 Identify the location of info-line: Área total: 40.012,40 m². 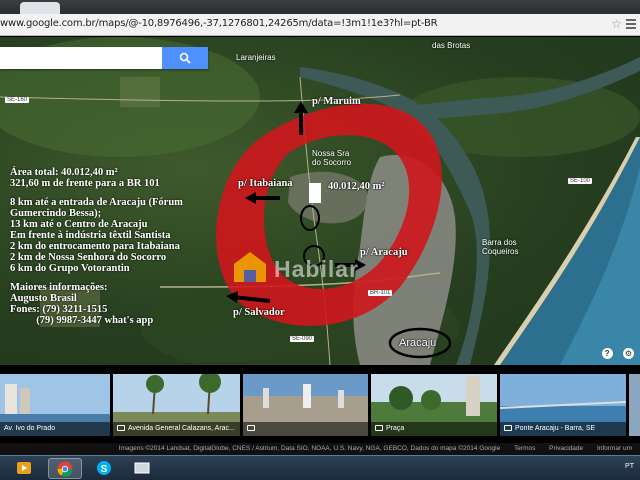
(64, 172).